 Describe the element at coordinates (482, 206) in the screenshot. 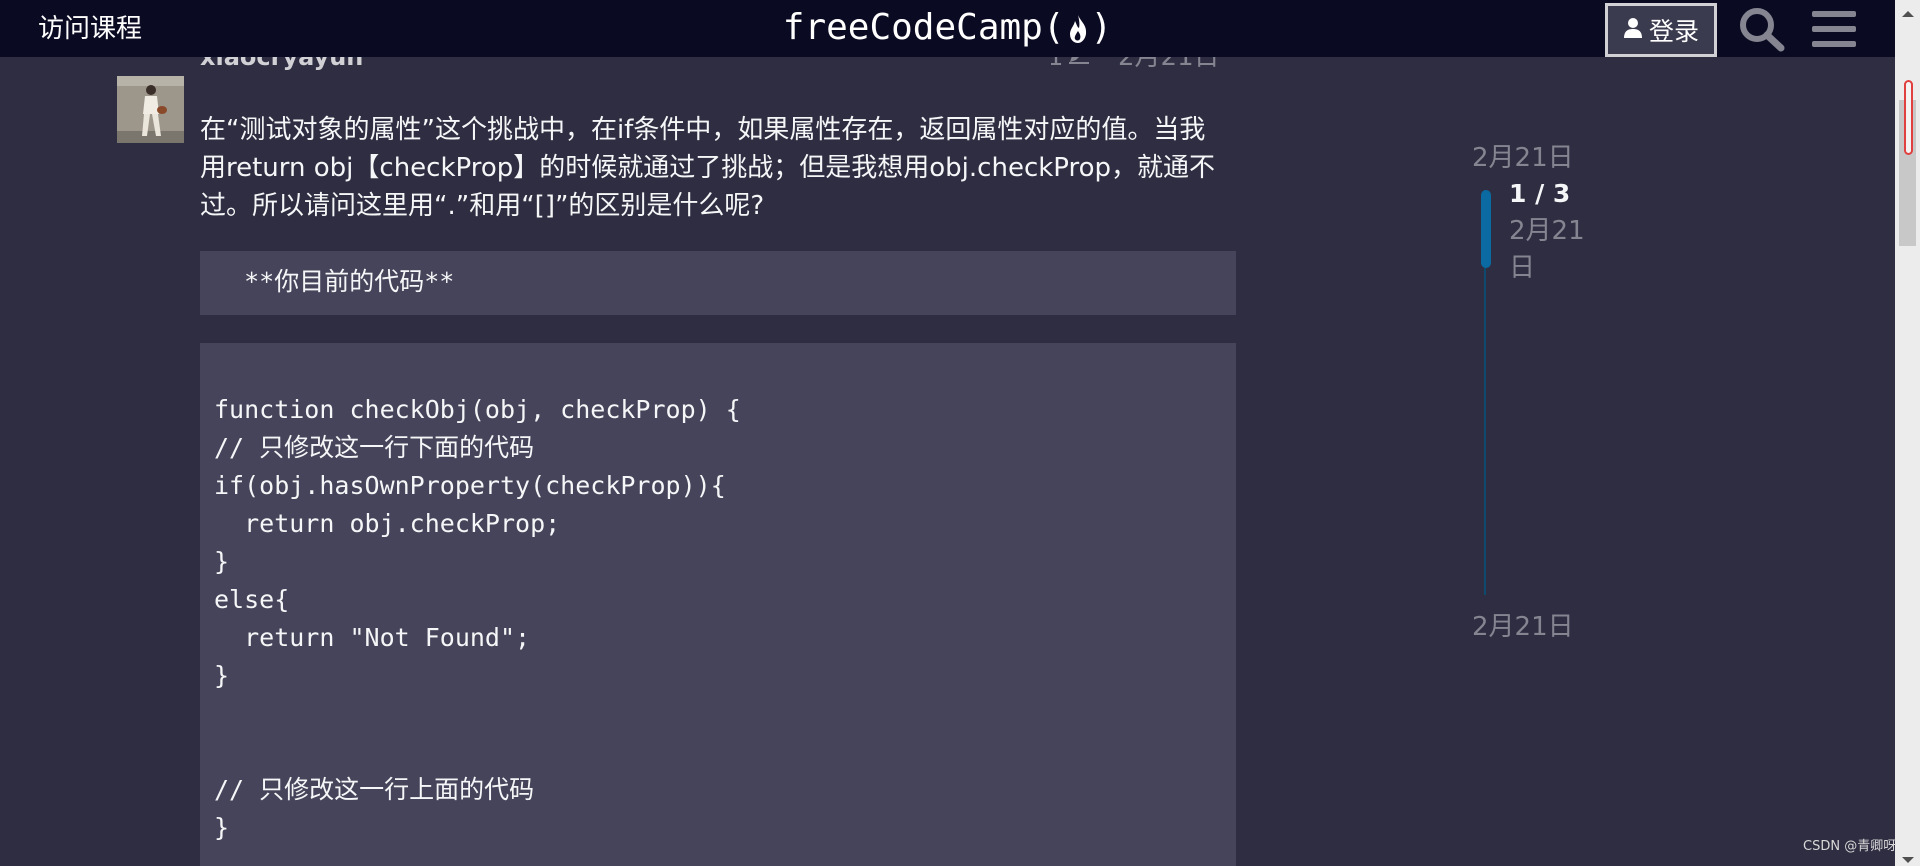

I see `post-body-line: 过。所以请问这里用“.”和用“[]”的区别是什么呢?` at that location.